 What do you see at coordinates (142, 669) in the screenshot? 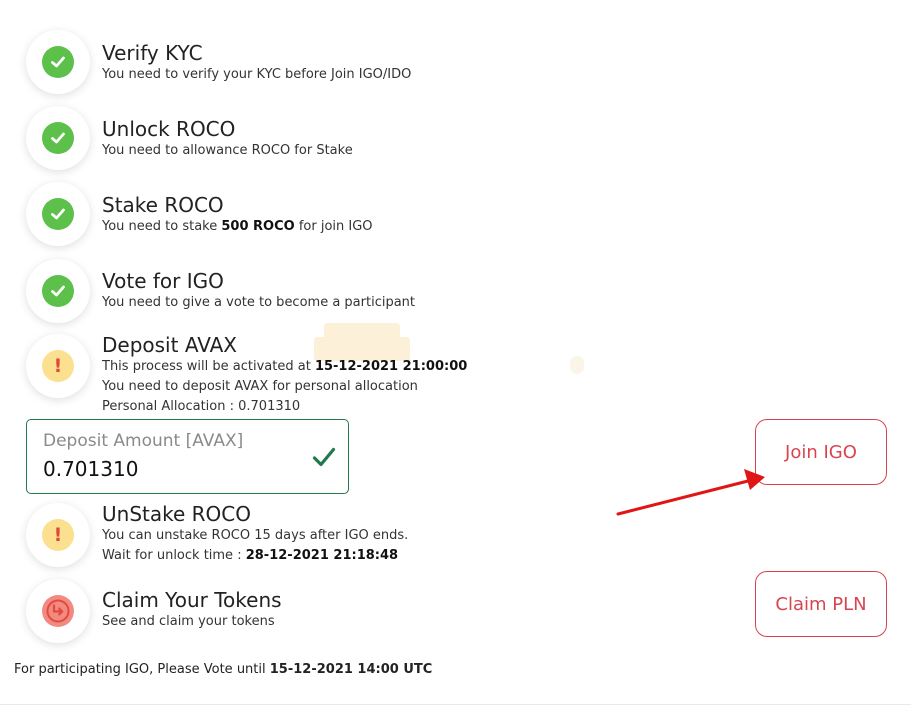
I see `notice-text: For participating IGO, Please Vote until` at bounding box center [142, 669].